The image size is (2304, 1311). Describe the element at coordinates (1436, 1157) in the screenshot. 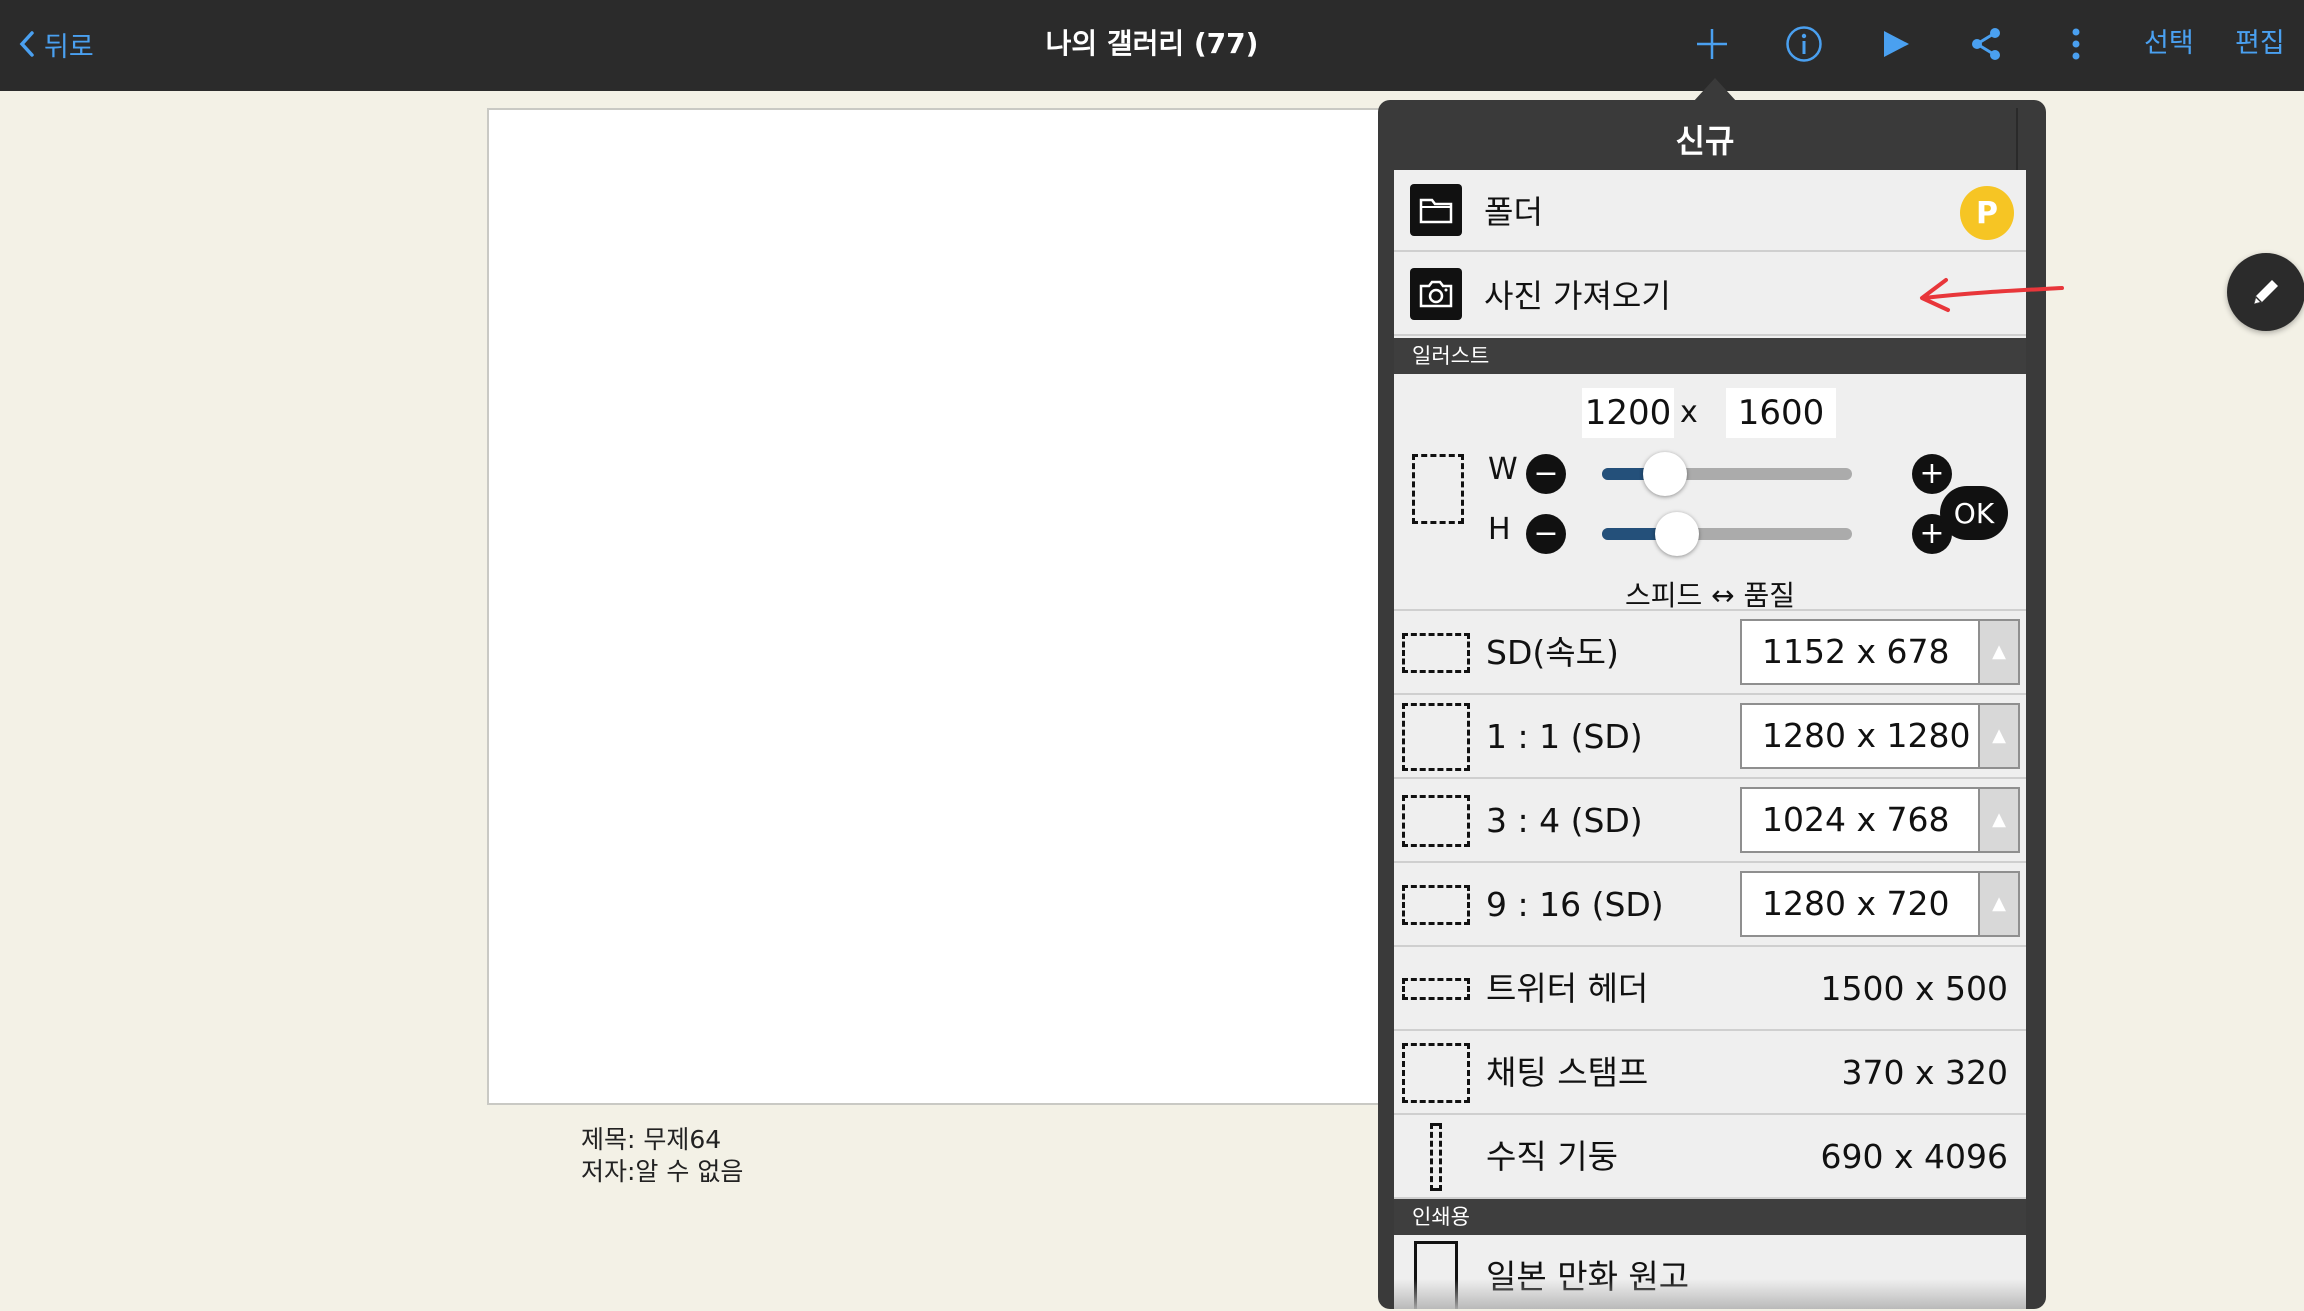

I see `preset-tall-icon` at that location.